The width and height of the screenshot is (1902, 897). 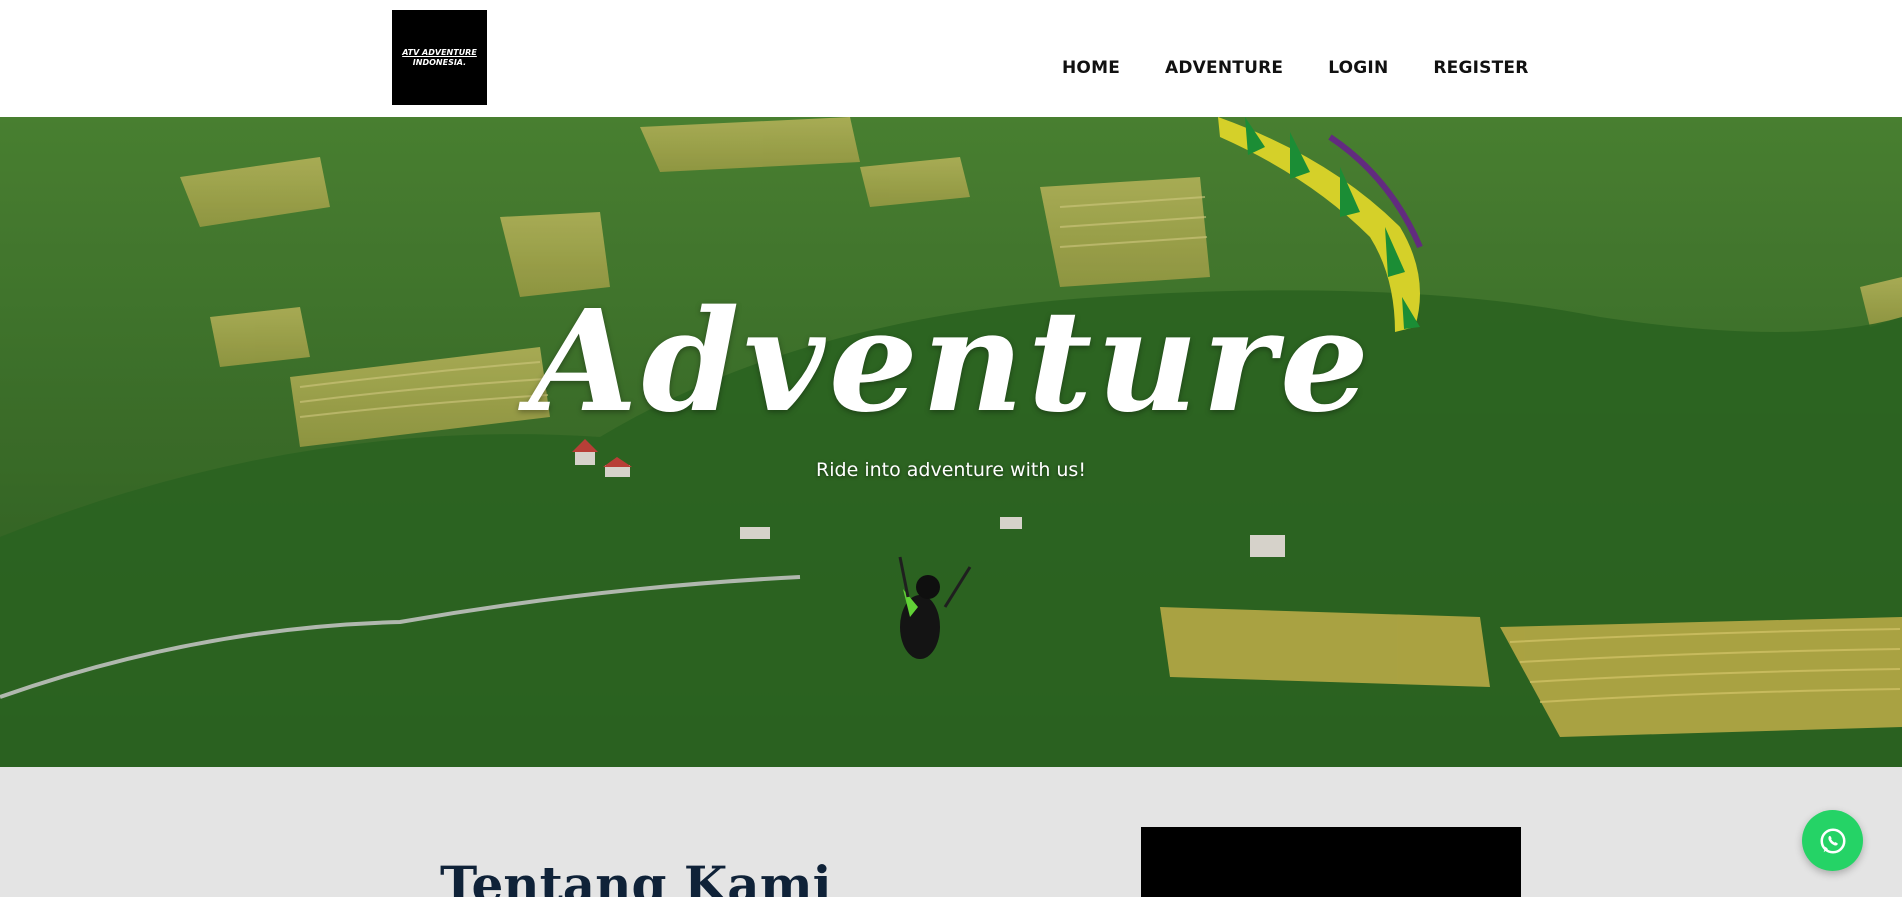 I want to click on logo-text-line2: INDONESIA., so click(x=439, y=62).